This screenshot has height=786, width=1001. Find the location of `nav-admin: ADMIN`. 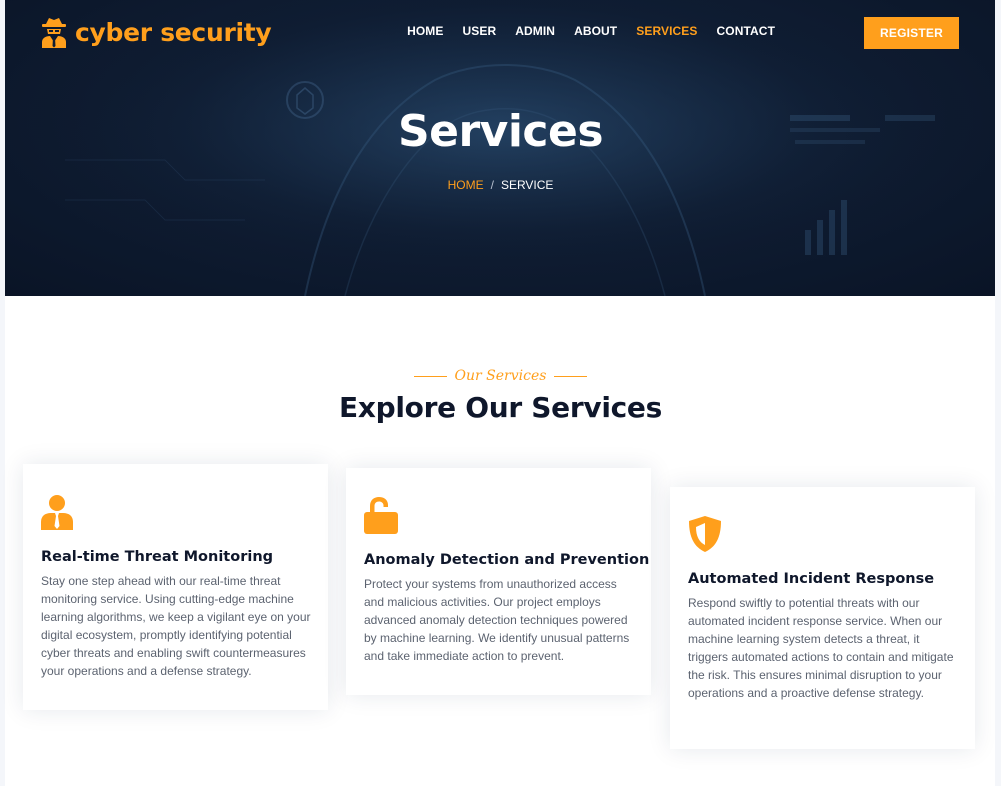

nav-admin: ADMIN is located at coordinates (535, 31).